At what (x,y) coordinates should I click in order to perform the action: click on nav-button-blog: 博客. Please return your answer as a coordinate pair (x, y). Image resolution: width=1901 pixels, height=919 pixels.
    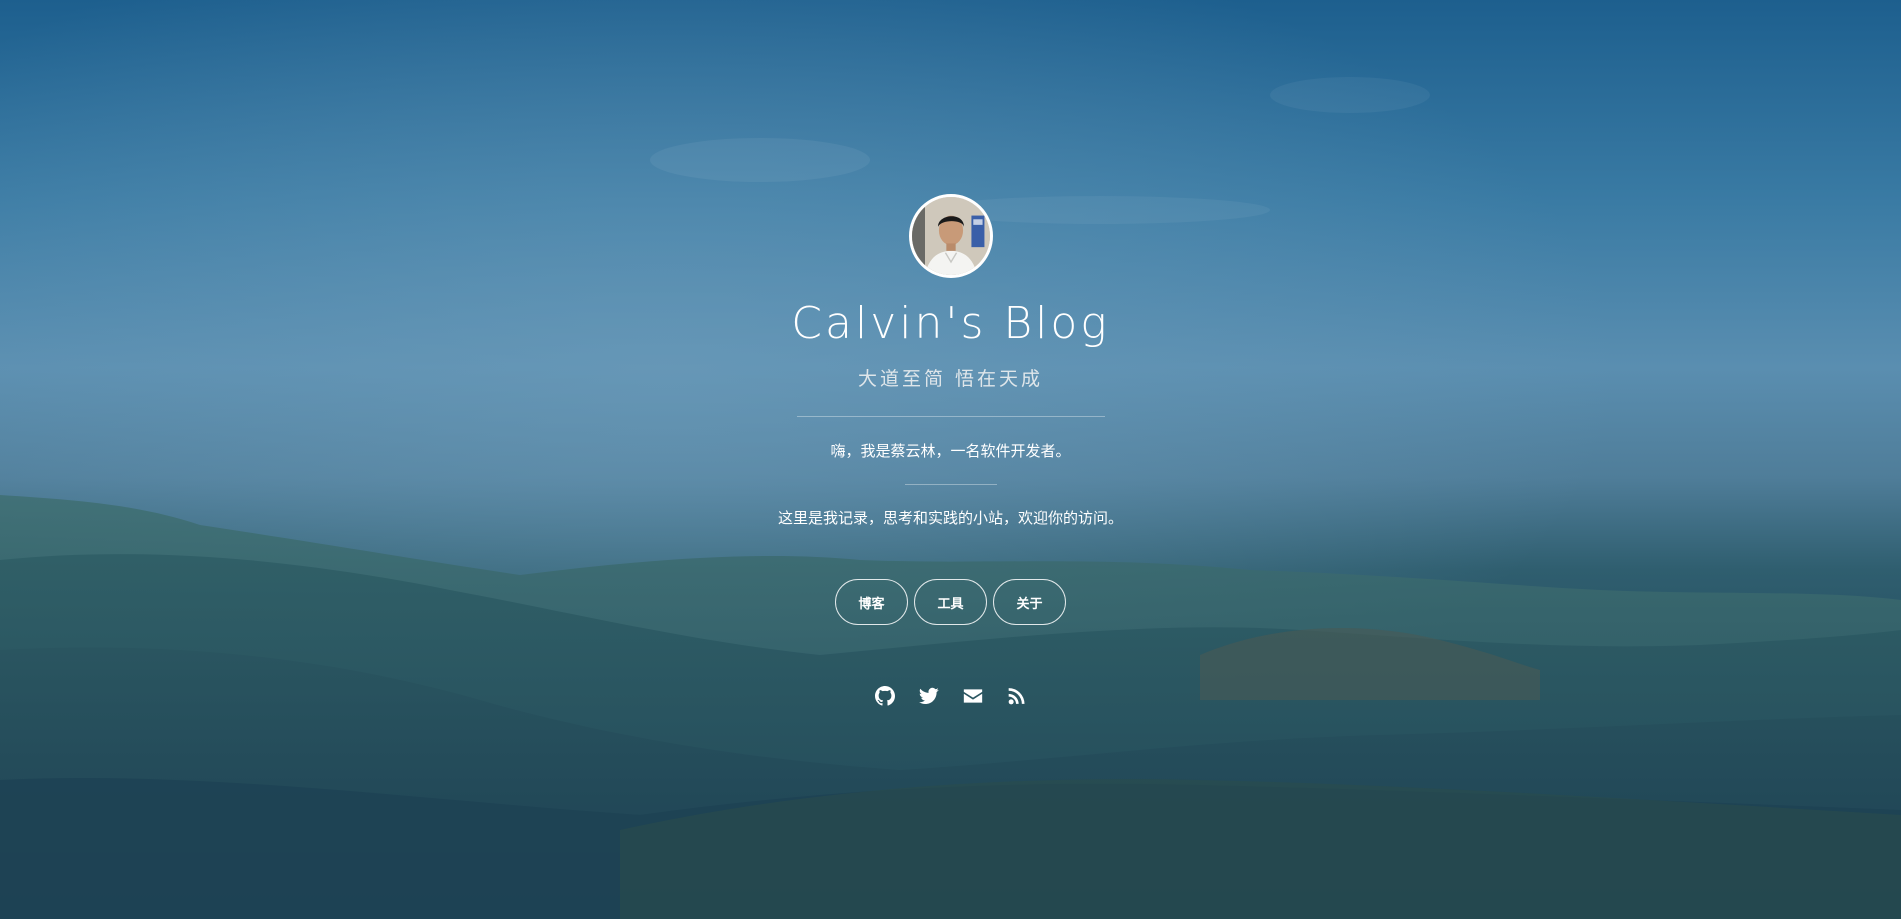
    Looking at the image, I should click on (871, 602).